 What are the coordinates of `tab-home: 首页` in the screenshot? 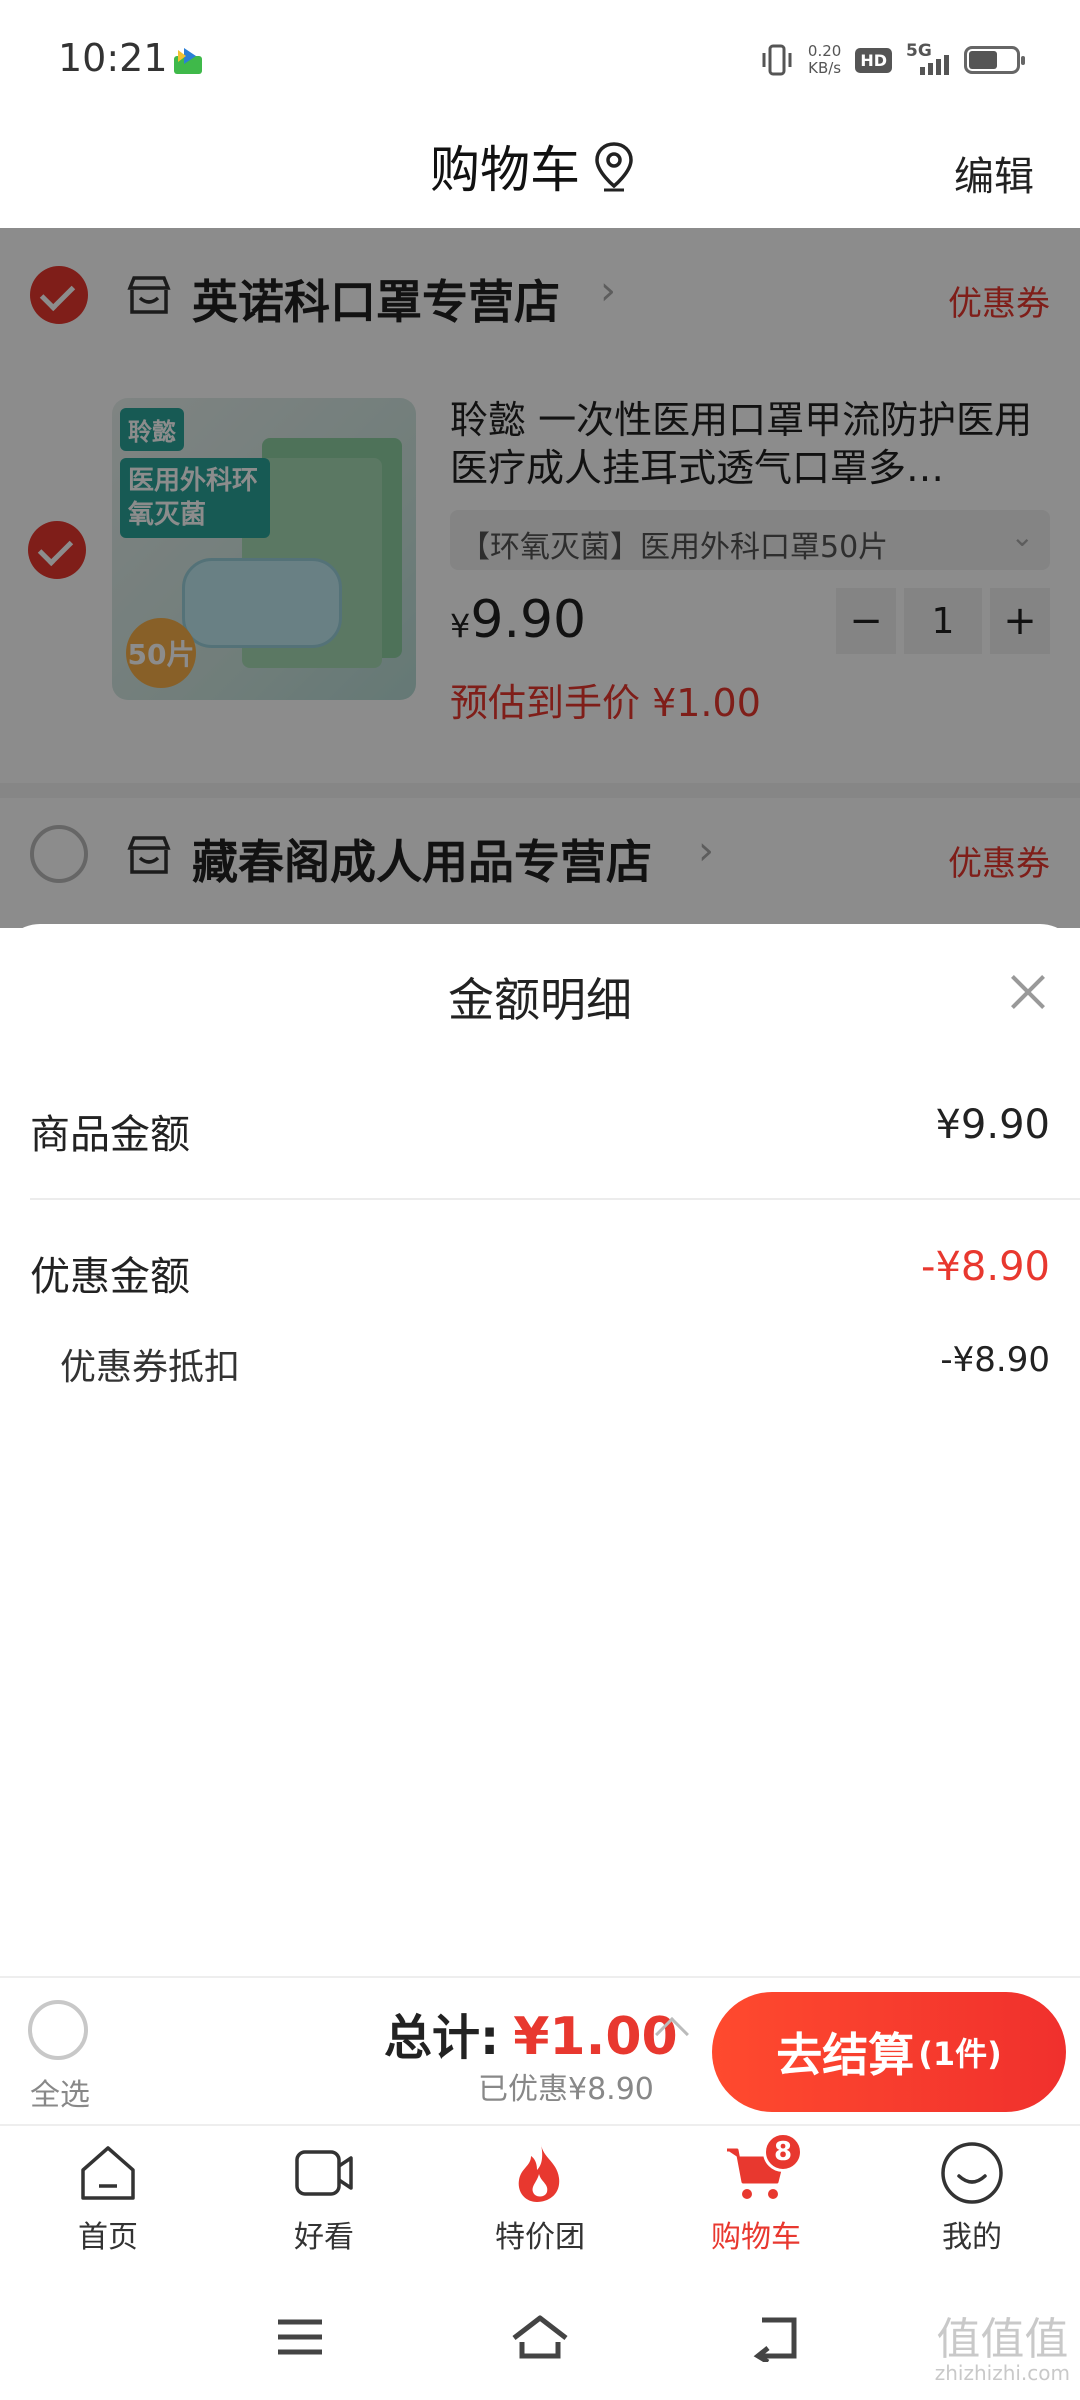 It's located at (108, 2198).